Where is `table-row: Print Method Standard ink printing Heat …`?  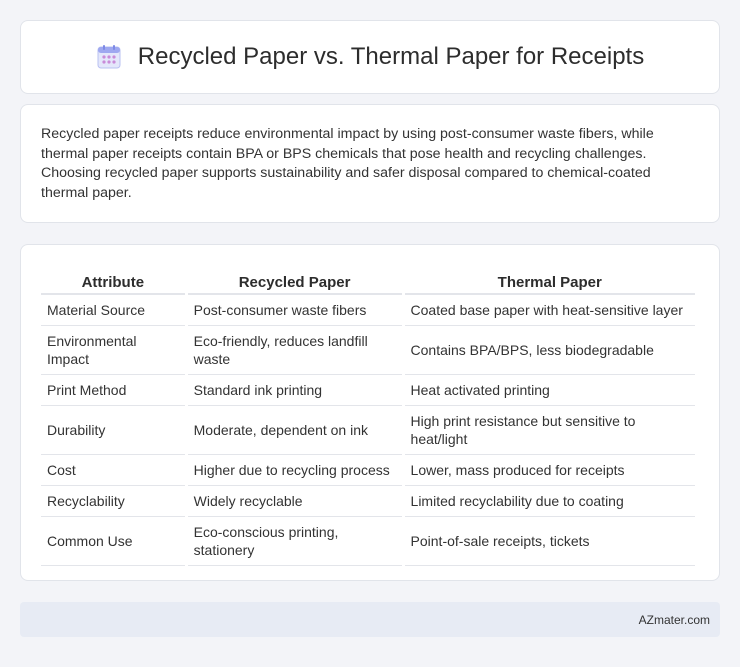
table-row: Print Method Standard ink printing Heat … is located at coordinates (368, 390).